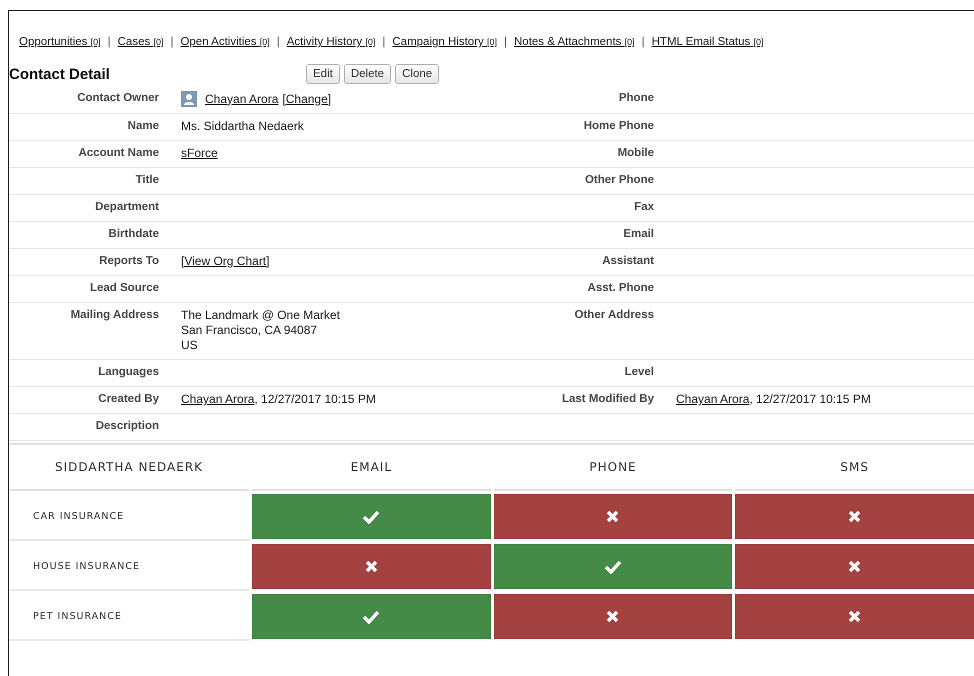 The height and width of the screenshot is (676, 974). Describe the element at coordinates (371, 468) in the screenshot. I see `column-header: EMAIL` at that location.